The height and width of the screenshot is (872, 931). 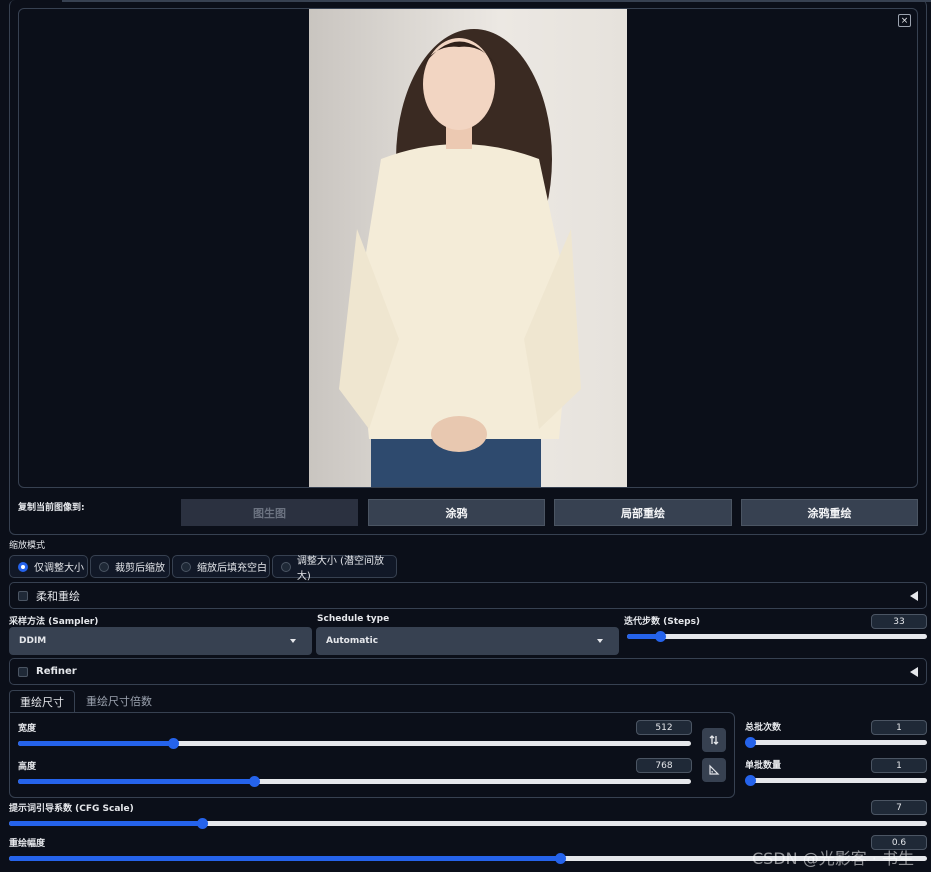 What do you see at coordinates (23, 671) in the screenshot?
I see `refiner-checkbox` at bounding box center [23, 671].